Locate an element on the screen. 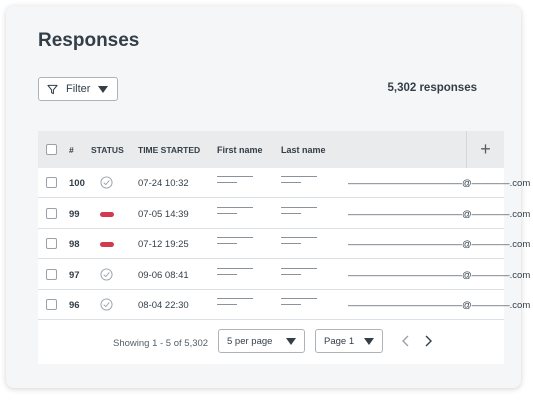 The image size is (533, 400). row-time-started: 09-06 08:41 is located at coordinates (163, 275).